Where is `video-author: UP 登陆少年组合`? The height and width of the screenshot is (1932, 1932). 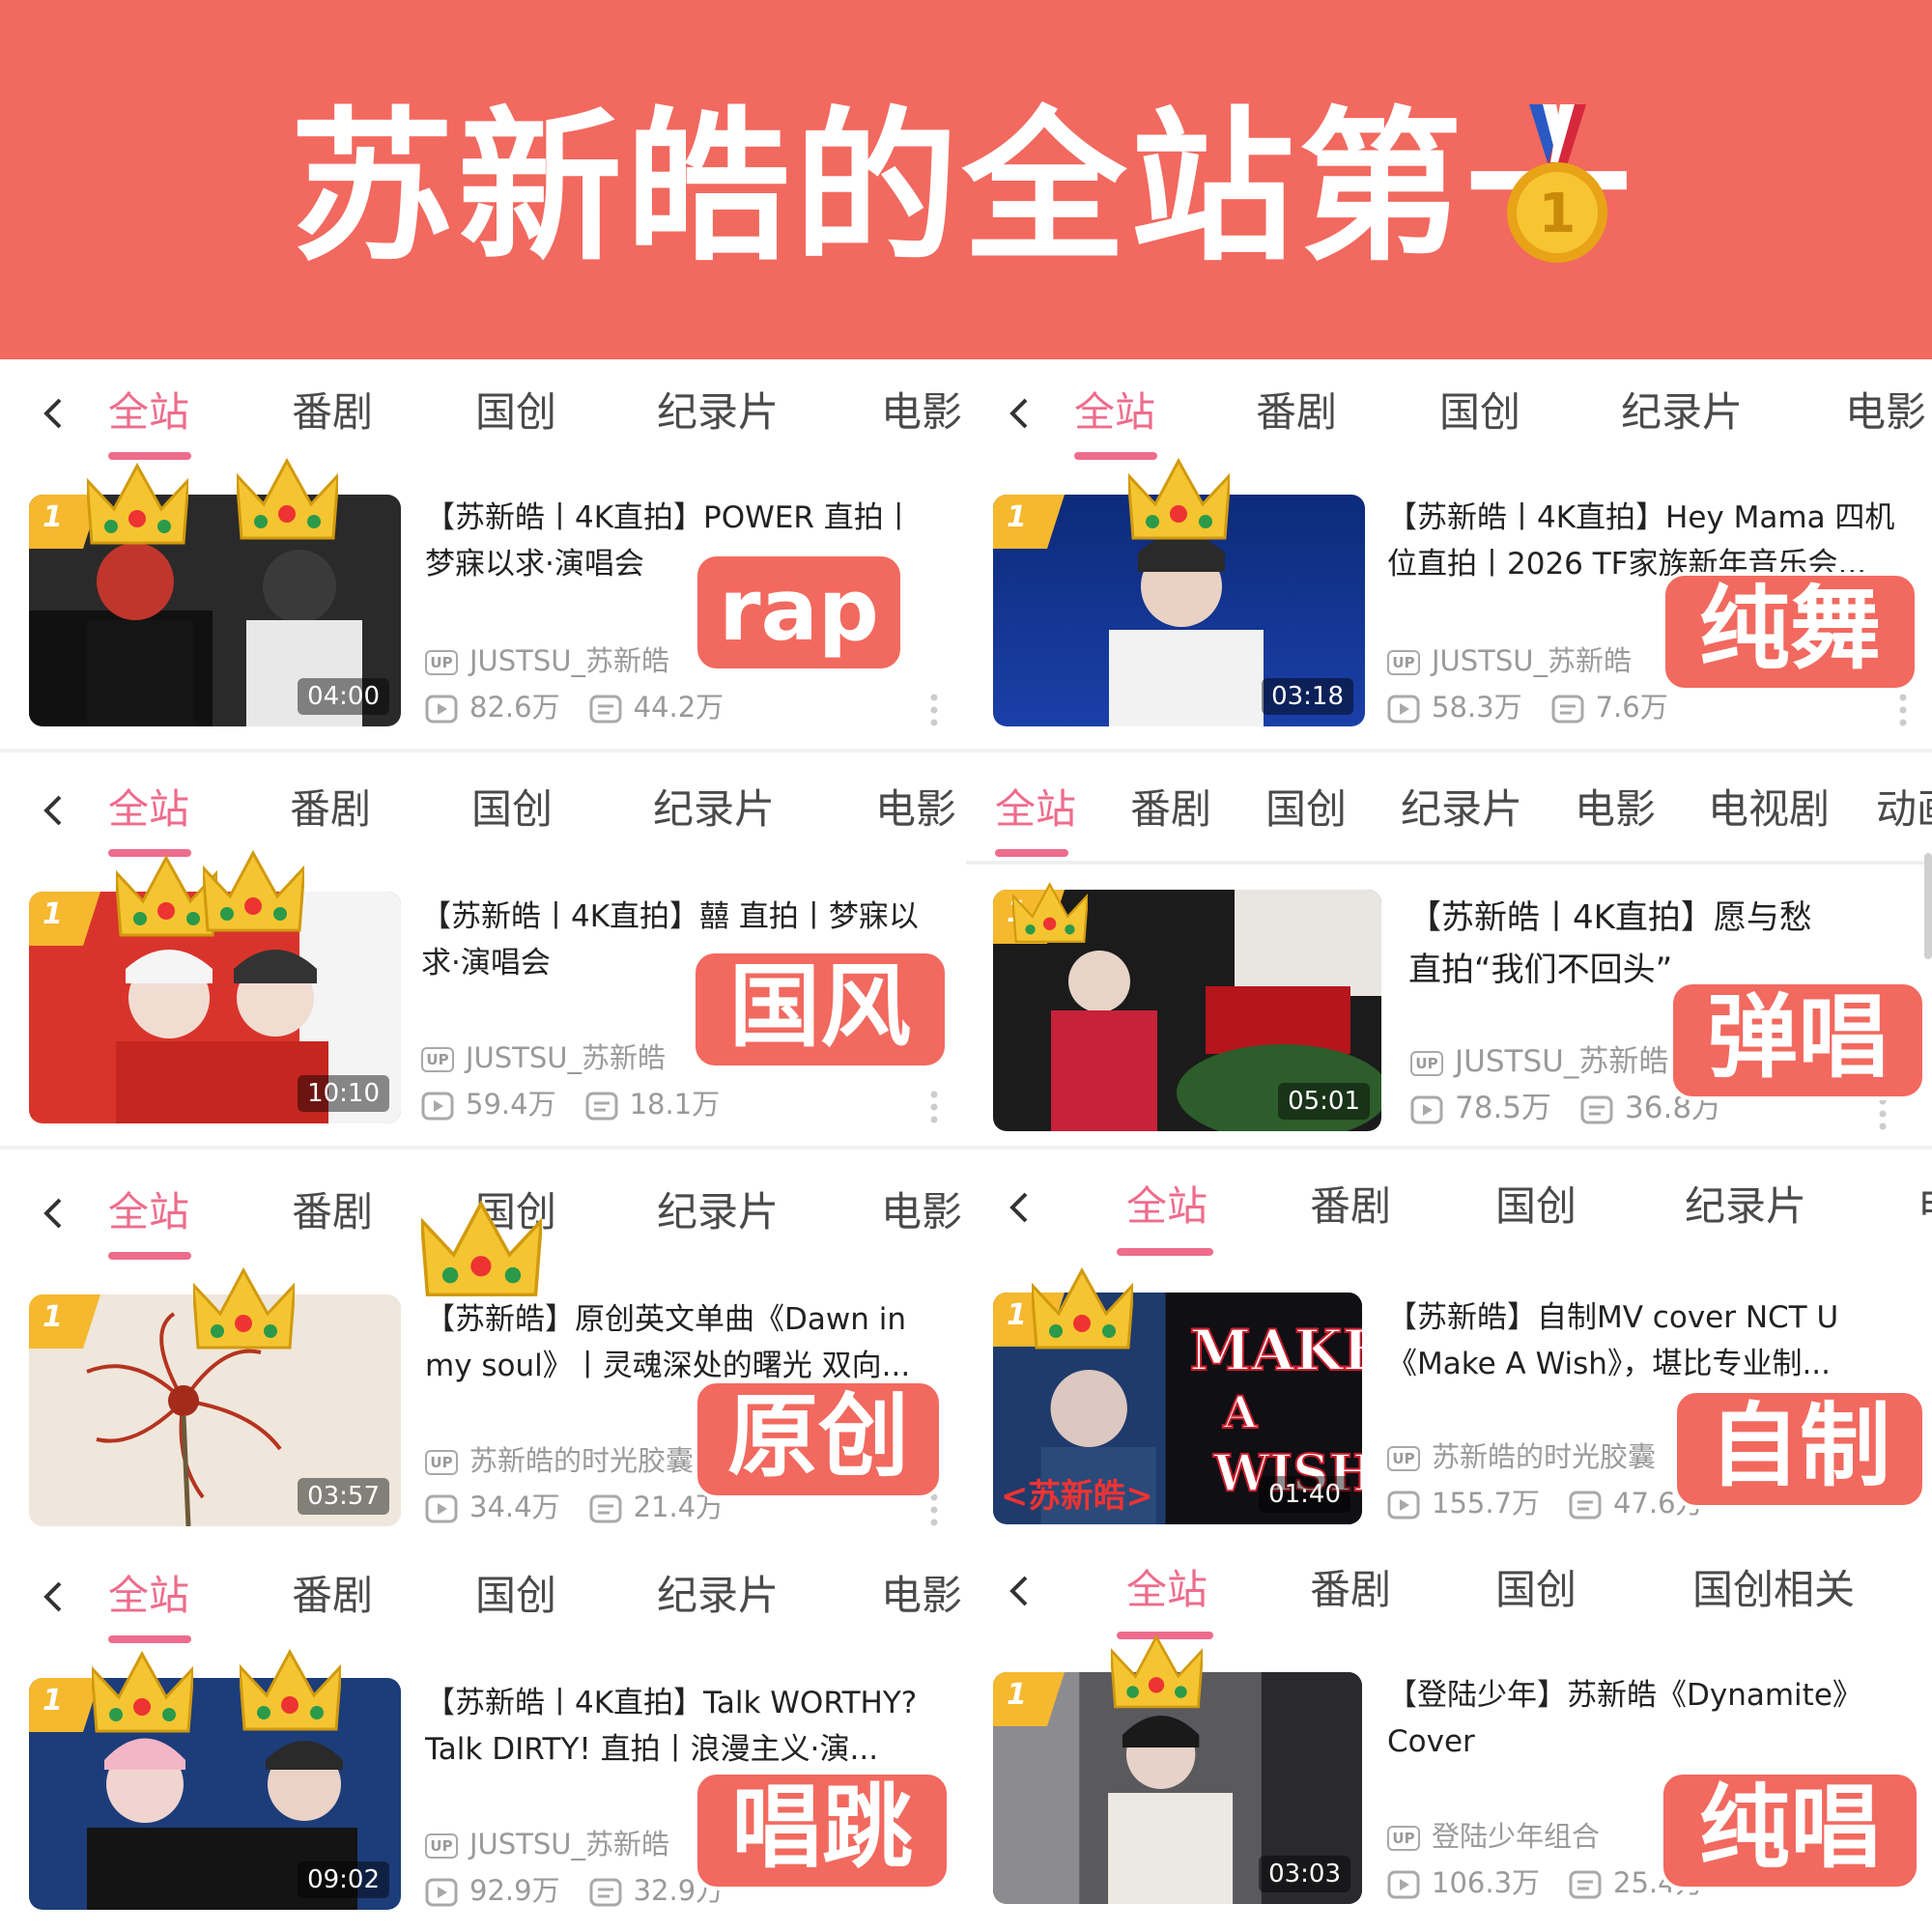
video-author: UP 登陆少年组合 is located at coordinates (1493, 1836).